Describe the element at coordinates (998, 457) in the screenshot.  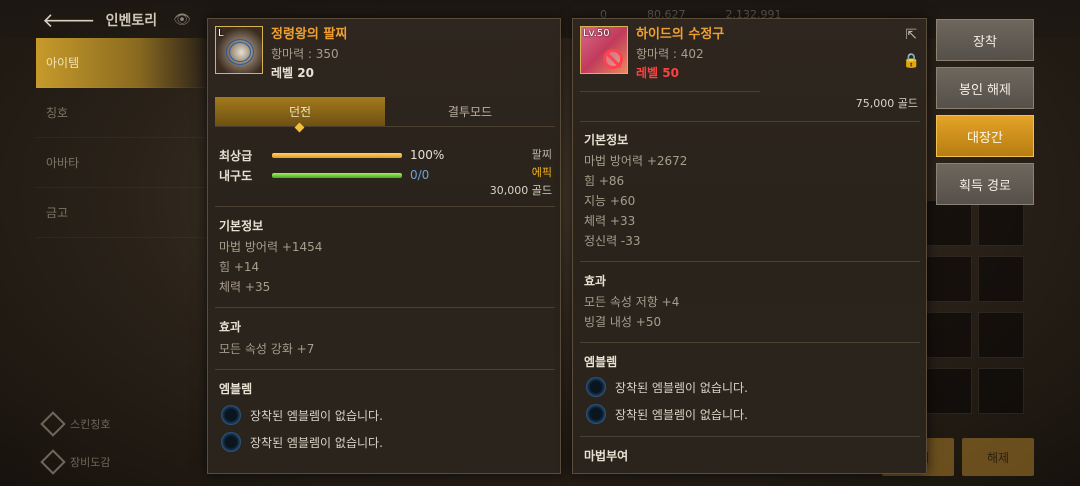
I see `bottom-button-2: 해제` at that location.